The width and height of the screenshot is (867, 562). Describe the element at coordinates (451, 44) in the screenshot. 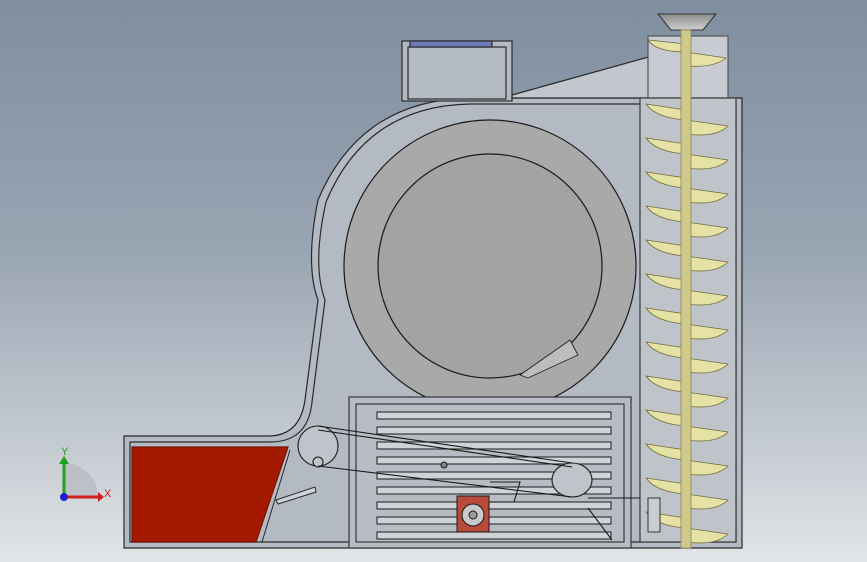

I see `top-chute-window` at that location.